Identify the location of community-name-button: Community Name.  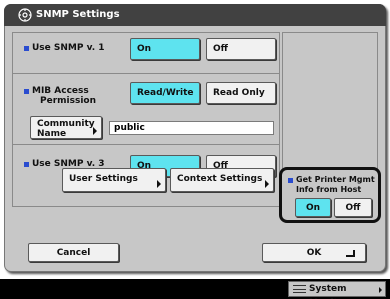
(66, 127).